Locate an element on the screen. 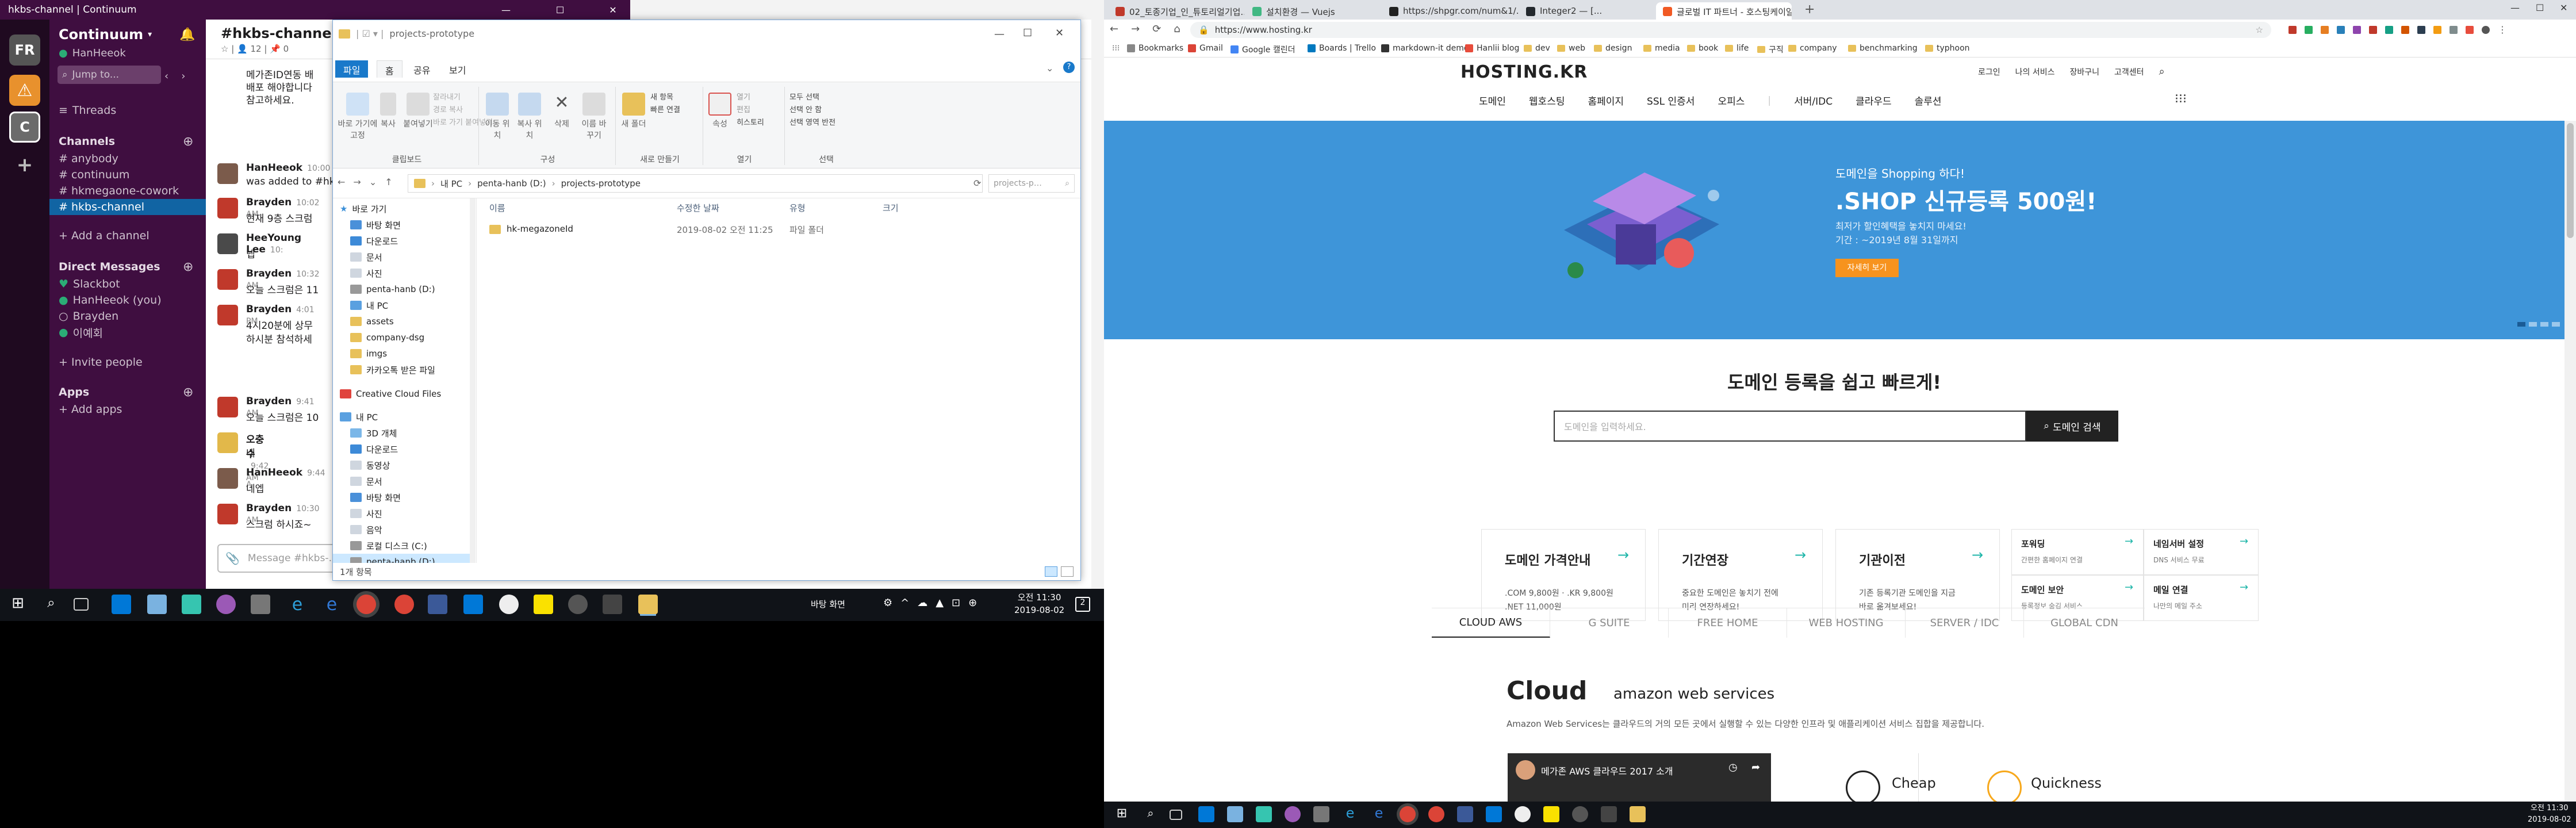 Image resolution: width=2576 pixels, height=828 pixels. grid-menu-icon: ⁝⁝⁝ is located at coordinates (2181, 99).